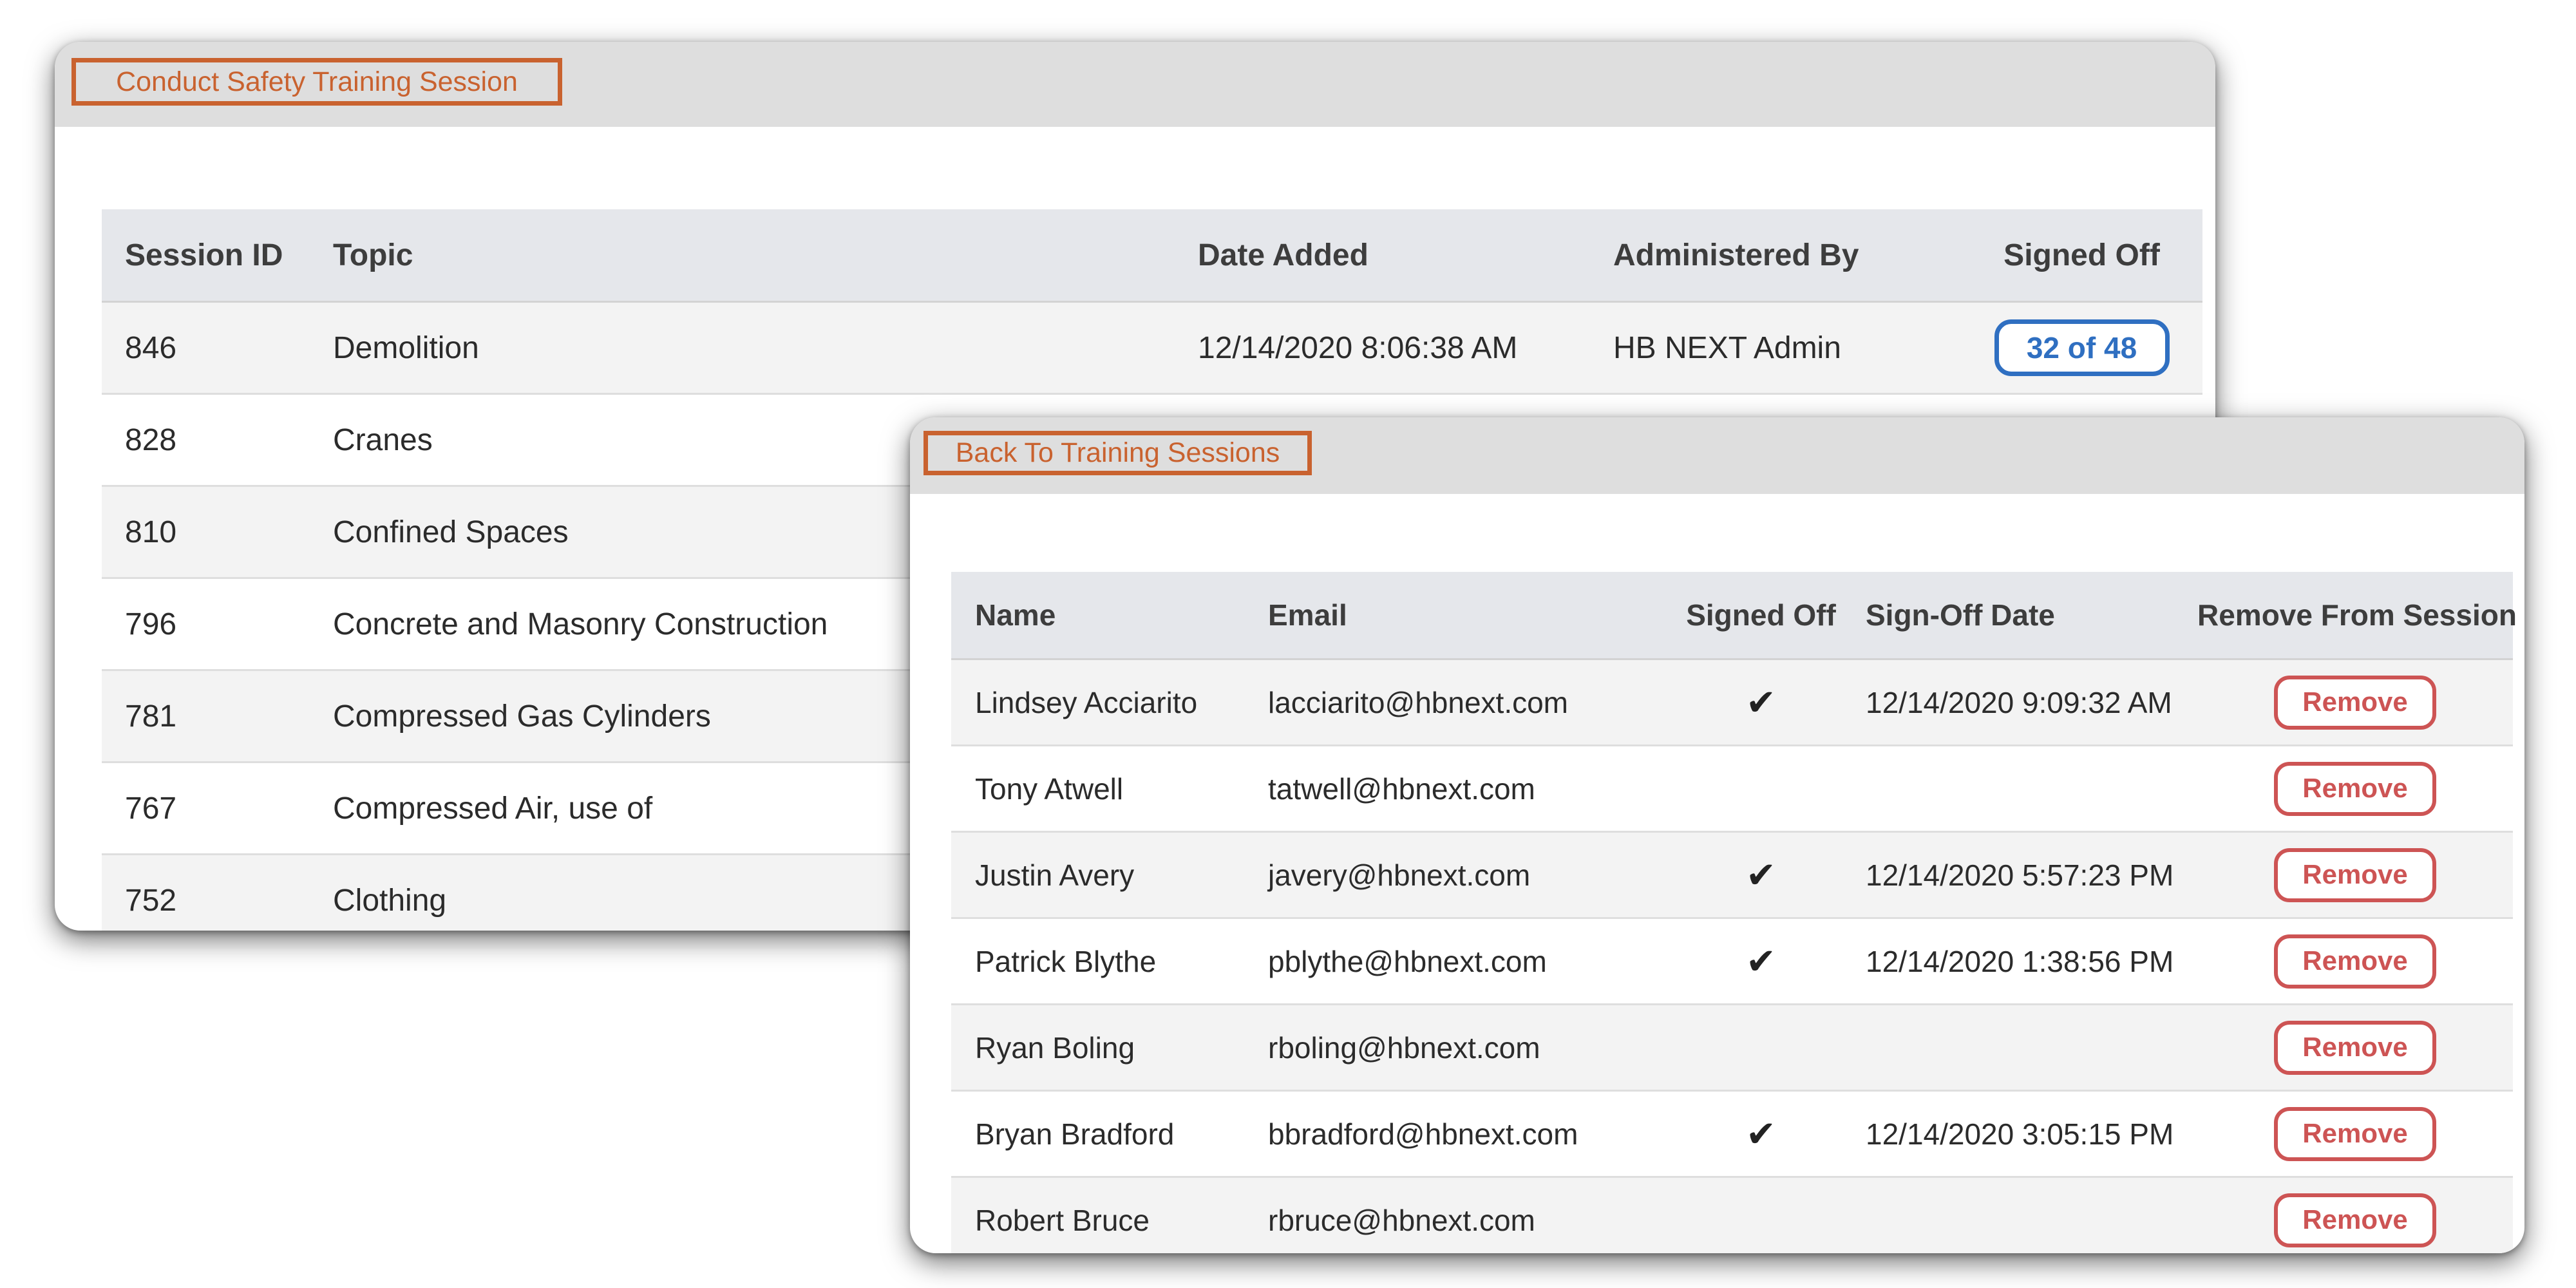 This screenshot has width=2576, height=1288. What do you see at coordinates (1405, 348) in the screenshot?
I see `session-date-added: 12/14/2020 8:06:38 AM` at bounding box center [1405, 348].